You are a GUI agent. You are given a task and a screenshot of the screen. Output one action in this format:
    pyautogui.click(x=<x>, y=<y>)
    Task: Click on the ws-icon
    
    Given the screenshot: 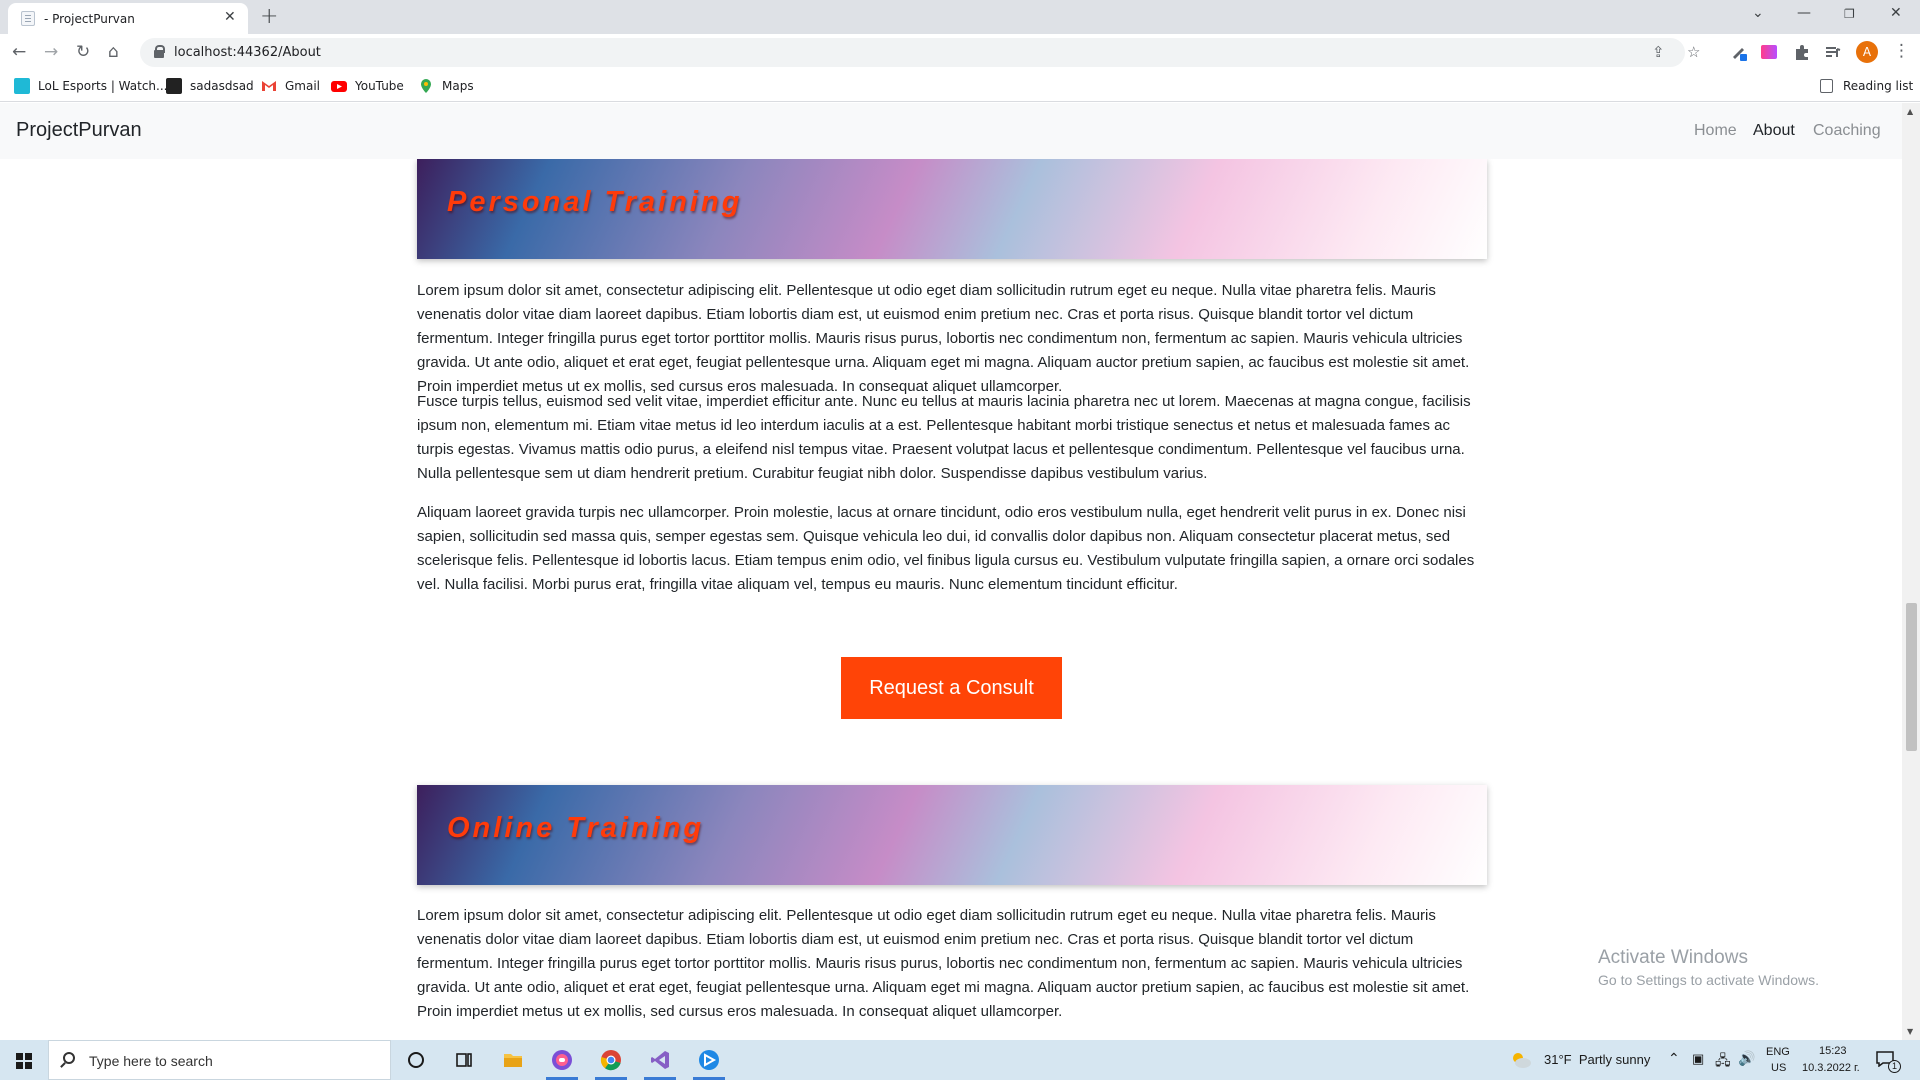 What is the action you would take?
    pyautogui.click(x=174, y=86)
    